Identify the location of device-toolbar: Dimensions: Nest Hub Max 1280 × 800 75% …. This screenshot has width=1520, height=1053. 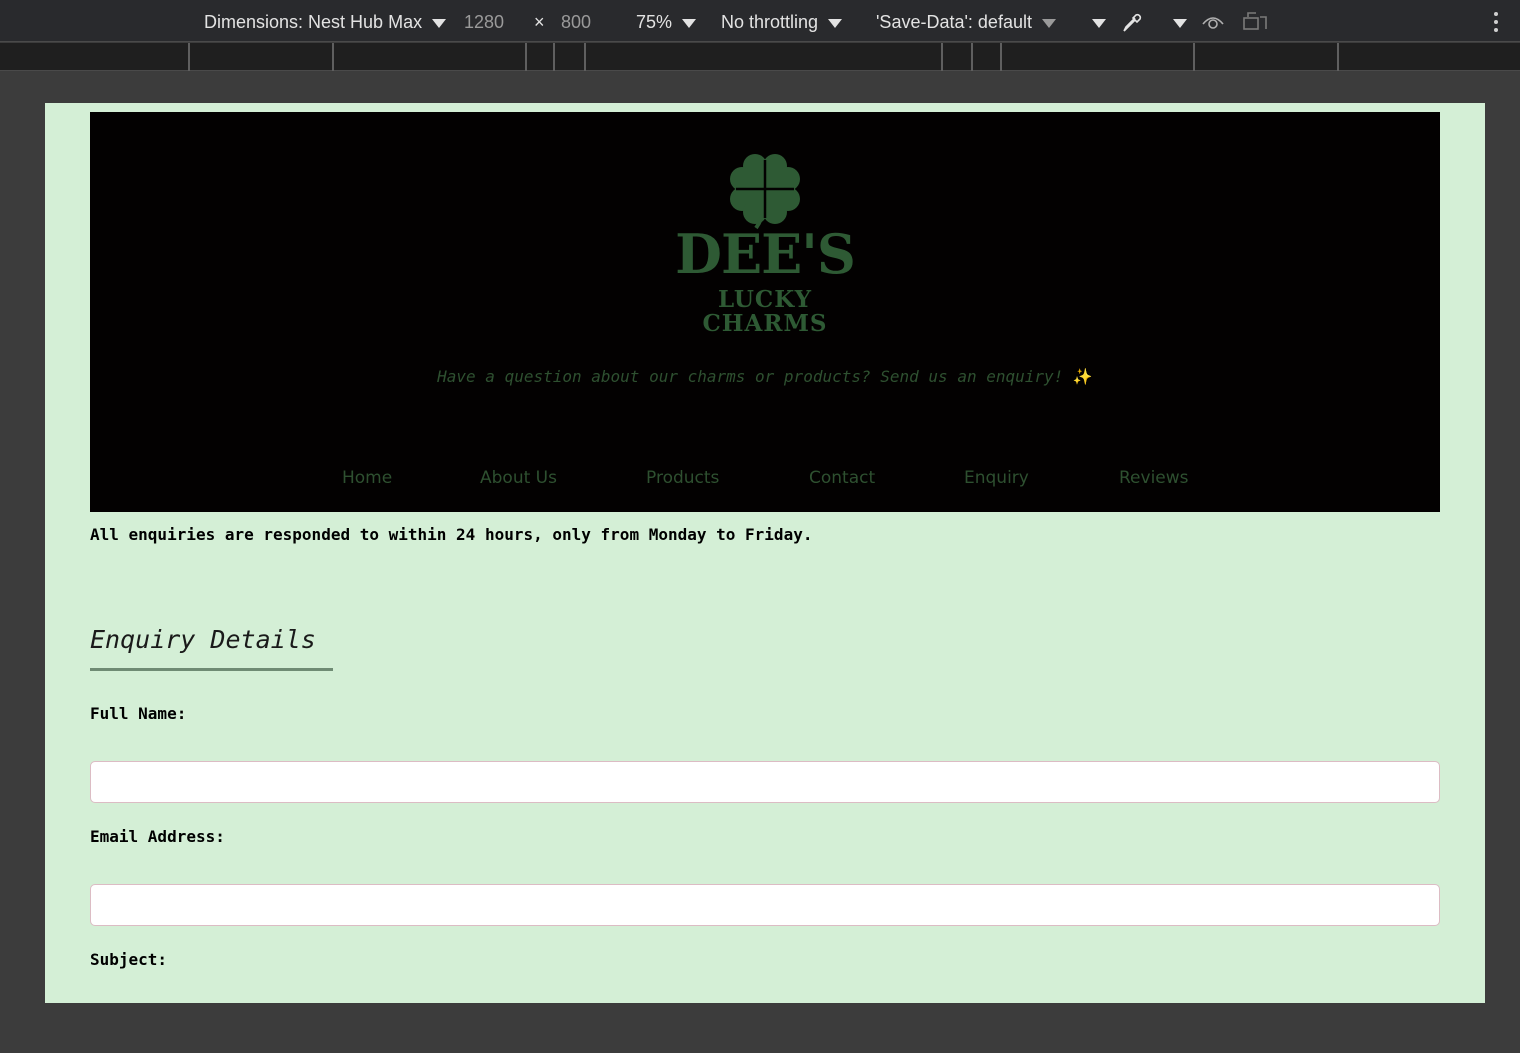
(760, 21).